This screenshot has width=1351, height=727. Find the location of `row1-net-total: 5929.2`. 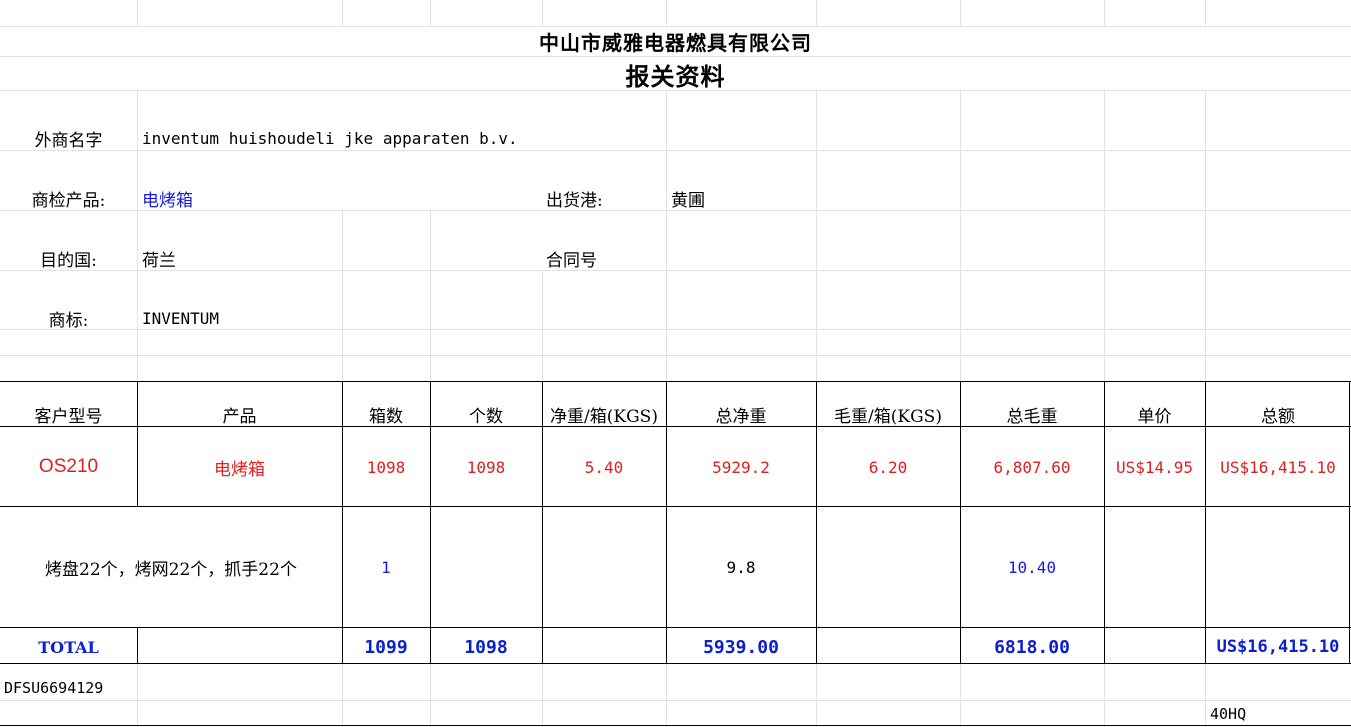

row1-net-total: 5929.2 is located at coordinates (741, 467).